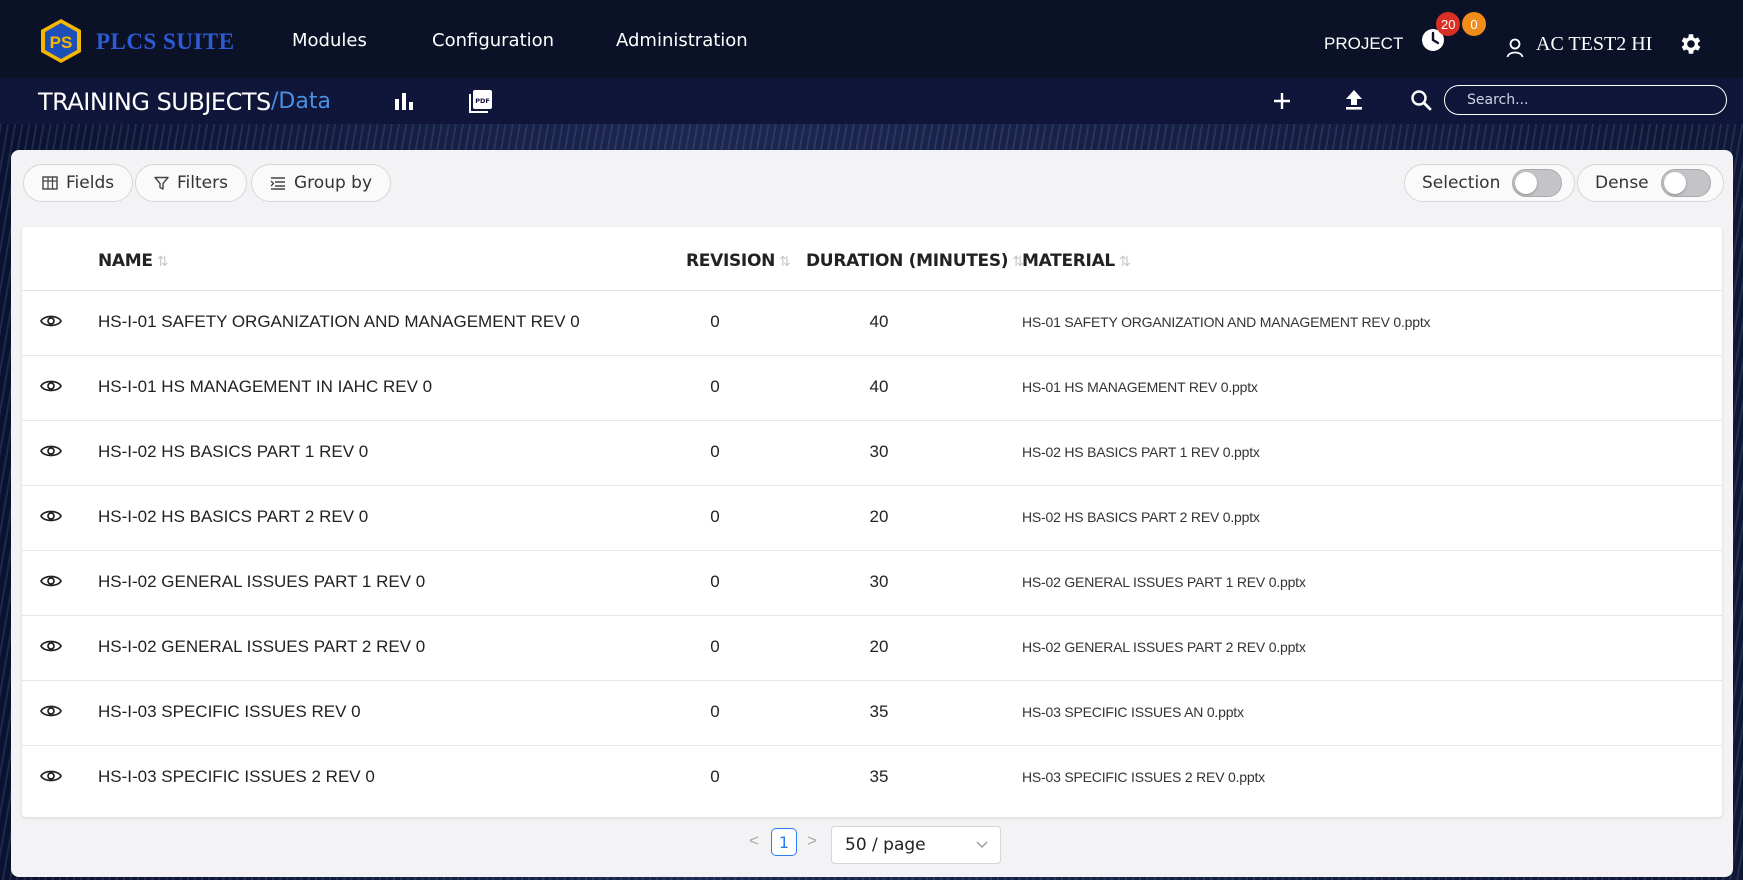 The width and height of the screenshot is (1743, 880). Describe the element at coordinates (233, 451) in the screenshot. I see `cell-name: HS-I-02 HS BASICS PART 1 REV 0` at that location.